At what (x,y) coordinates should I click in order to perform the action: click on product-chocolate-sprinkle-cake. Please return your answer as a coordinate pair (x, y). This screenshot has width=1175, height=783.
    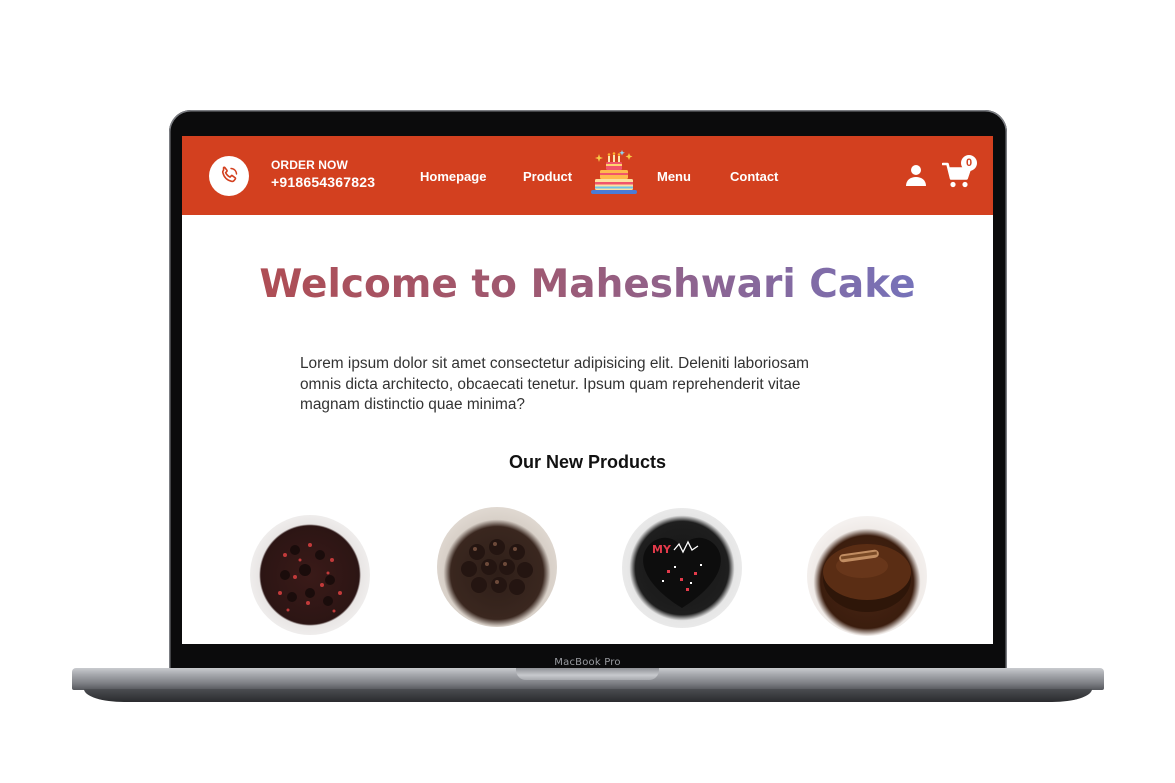
    Looking at the image, I should click on (310, 575).